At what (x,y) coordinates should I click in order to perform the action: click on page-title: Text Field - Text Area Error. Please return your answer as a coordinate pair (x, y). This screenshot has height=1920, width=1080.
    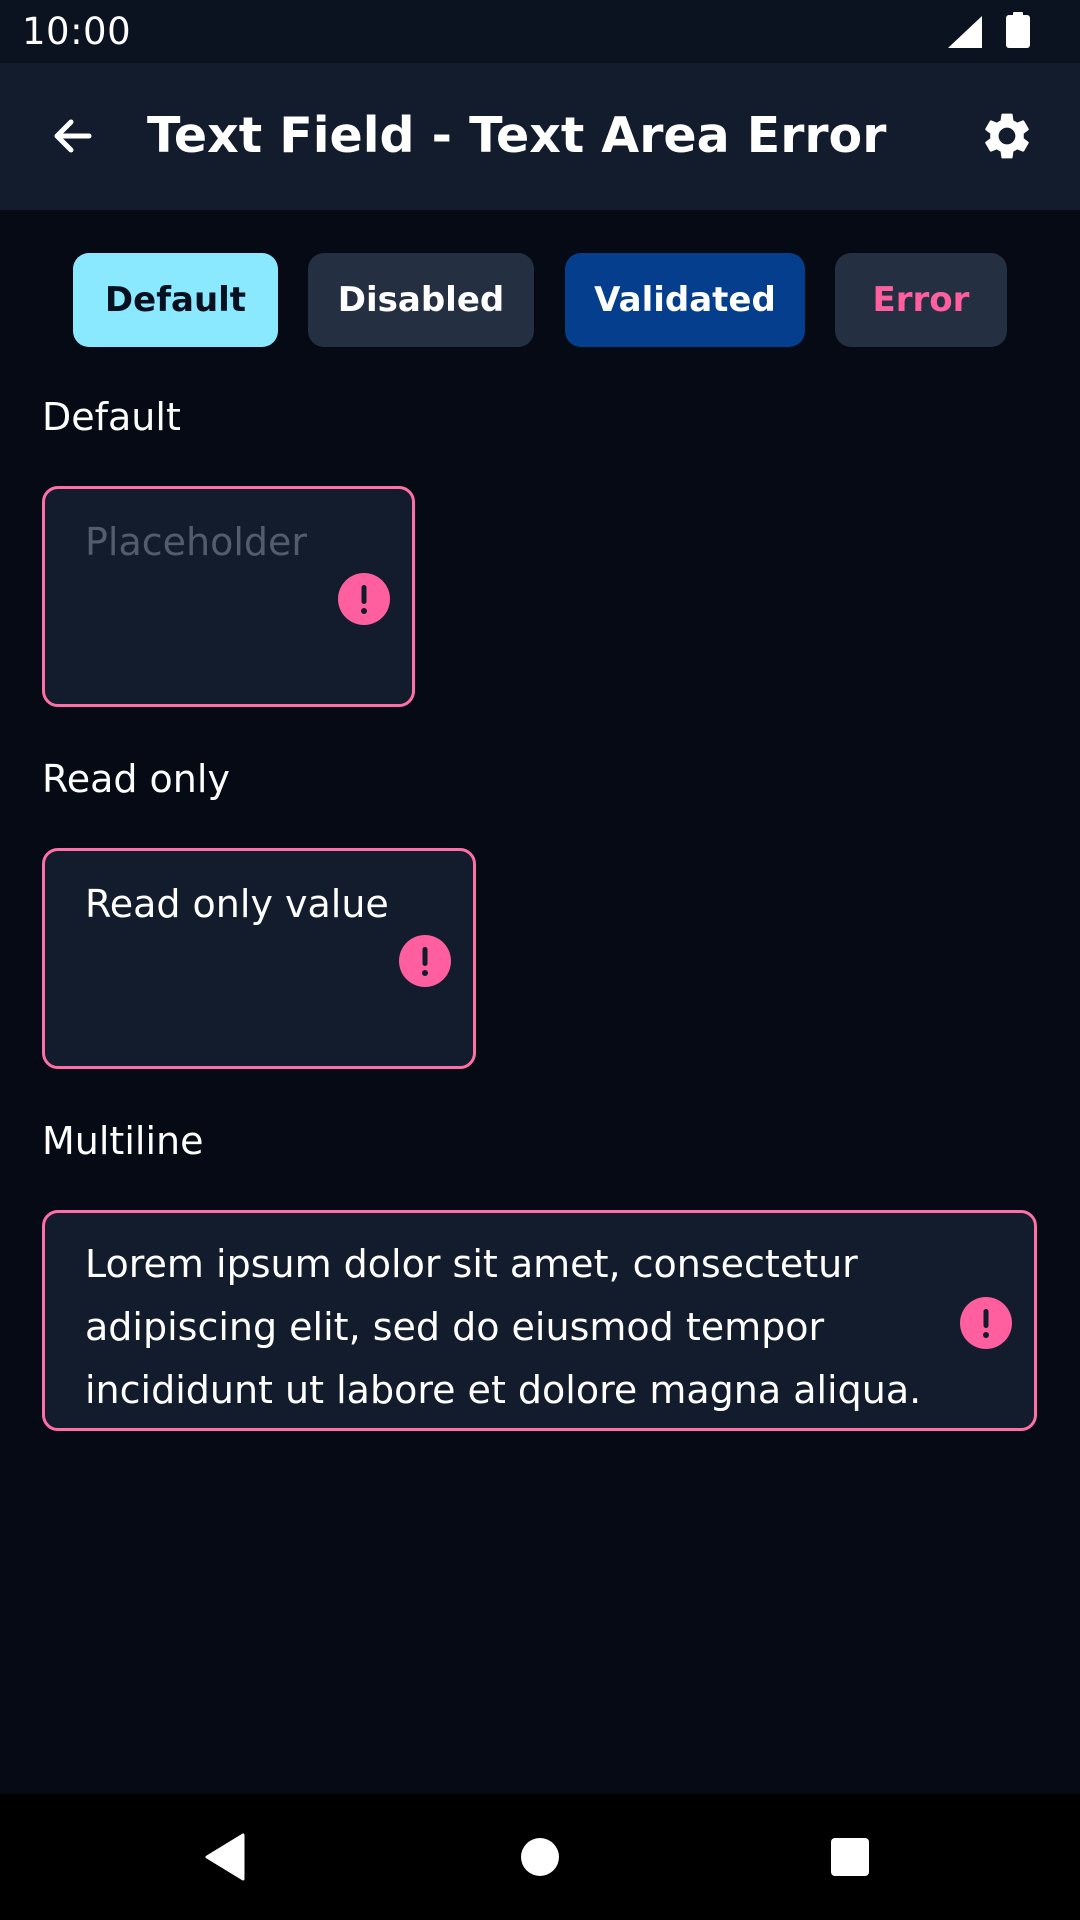
    Looking at the image, I should click on (517, 135).